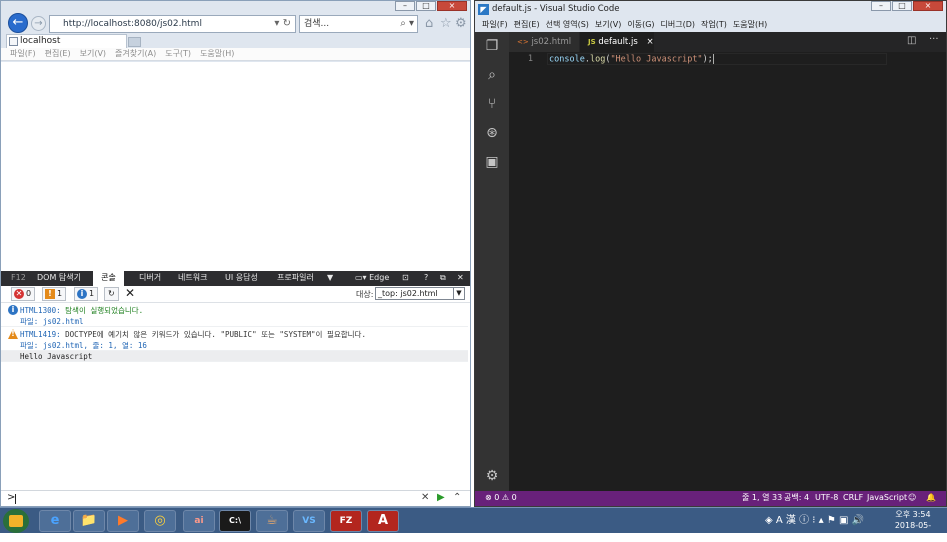  I want to click on new-tab-button, so click(134, 42).